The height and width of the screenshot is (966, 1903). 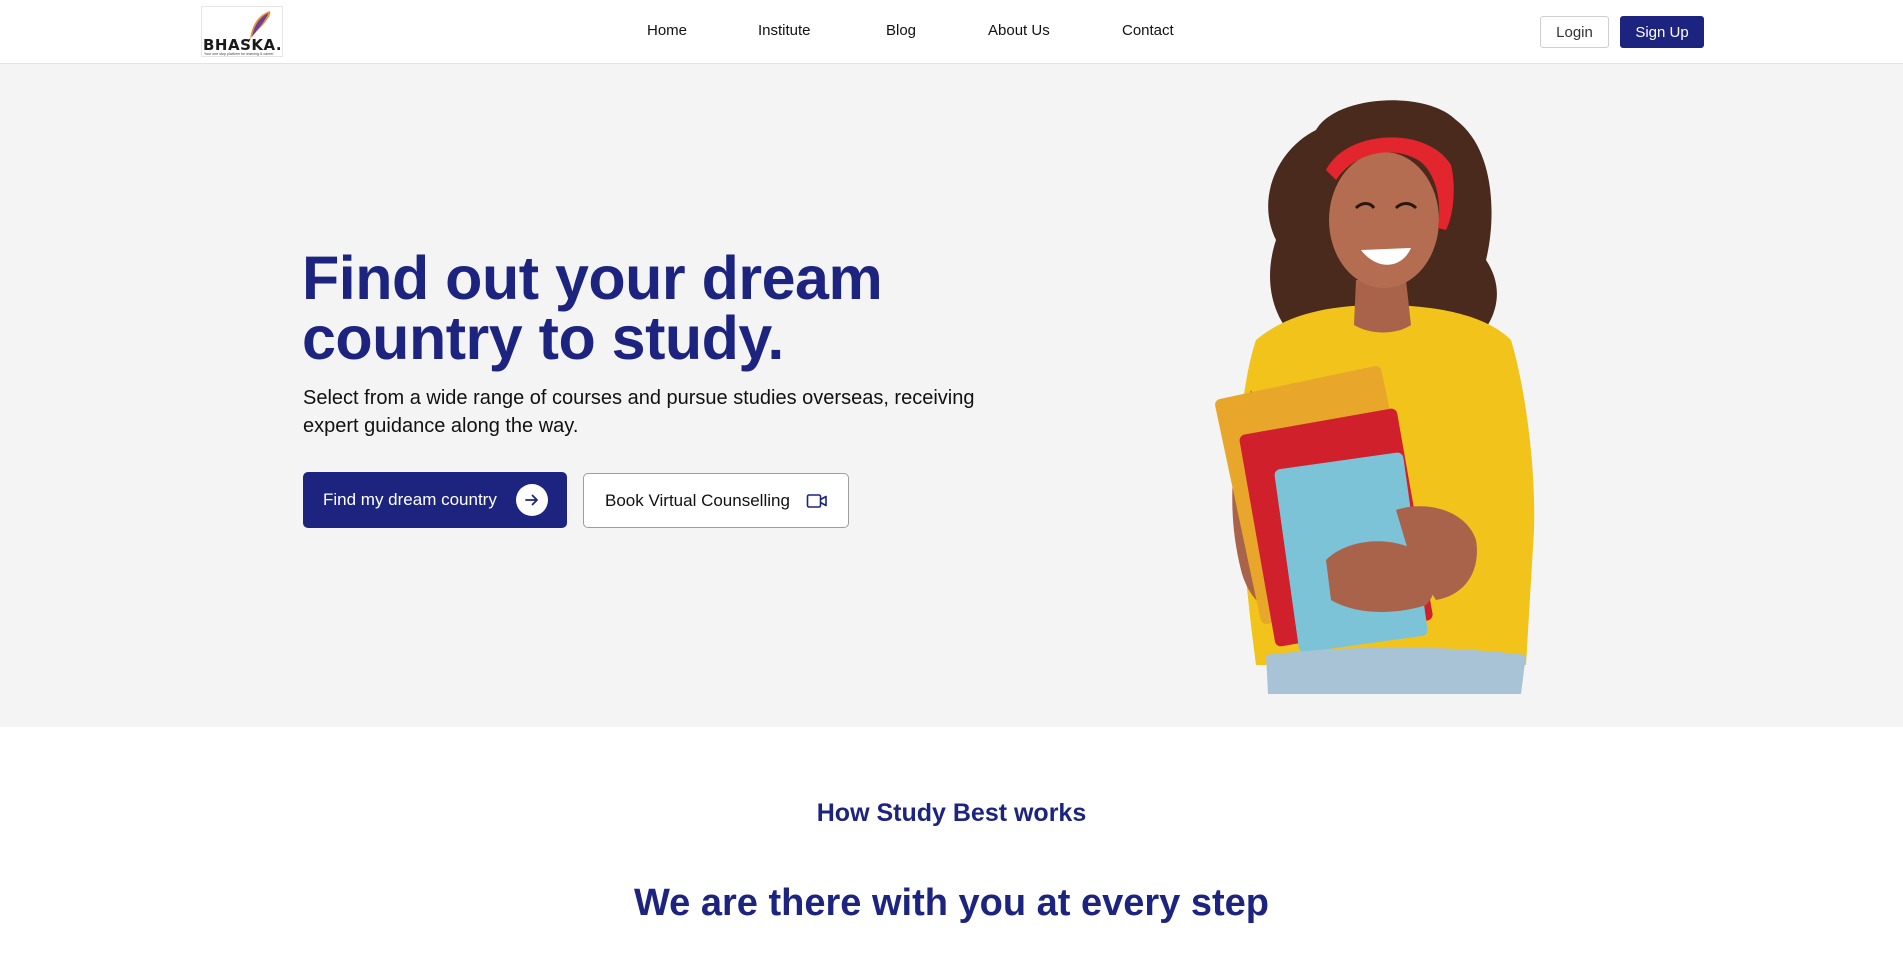 What do you see at coordinates (901, 30) in the screenshot?
I see `nav-blog: Blog` at bounding box center [901, 30].